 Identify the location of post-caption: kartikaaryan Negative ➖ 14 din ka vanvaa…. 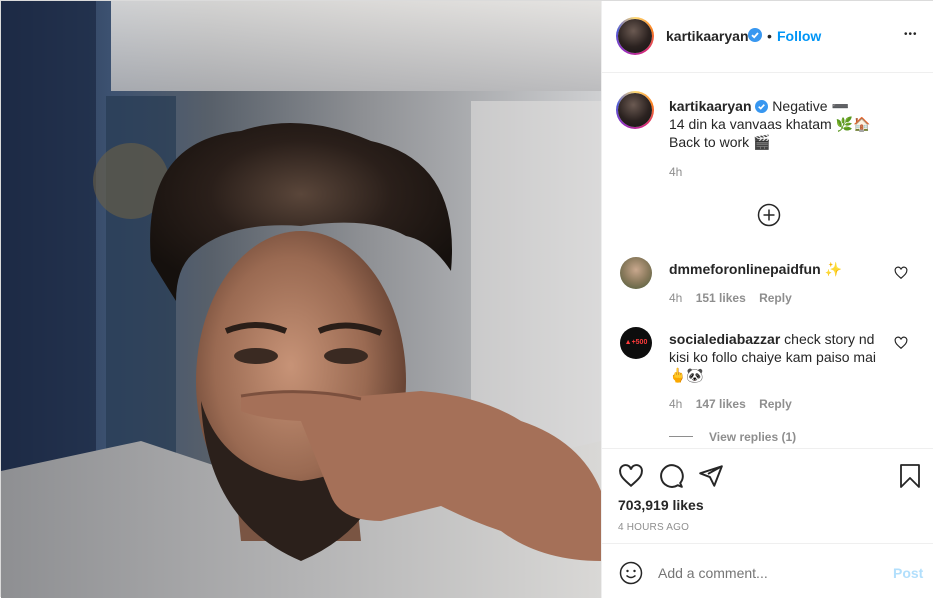
(794, 124).